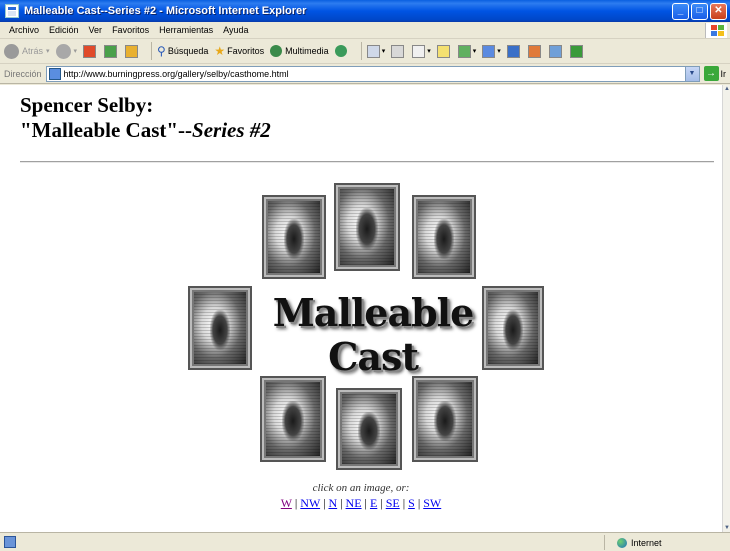 This screenshot has width=730, height=551. I want to click on menu-archivo: Archivo, so click(24, 30).